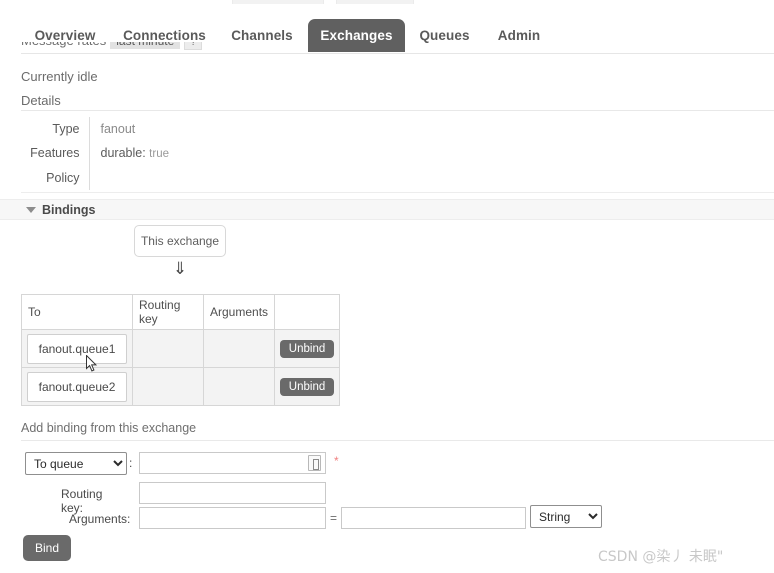 The width and height of the screenshot is (774, 573). I want to click on double-down-arrow-icon: ⇓, so click(180, 268).